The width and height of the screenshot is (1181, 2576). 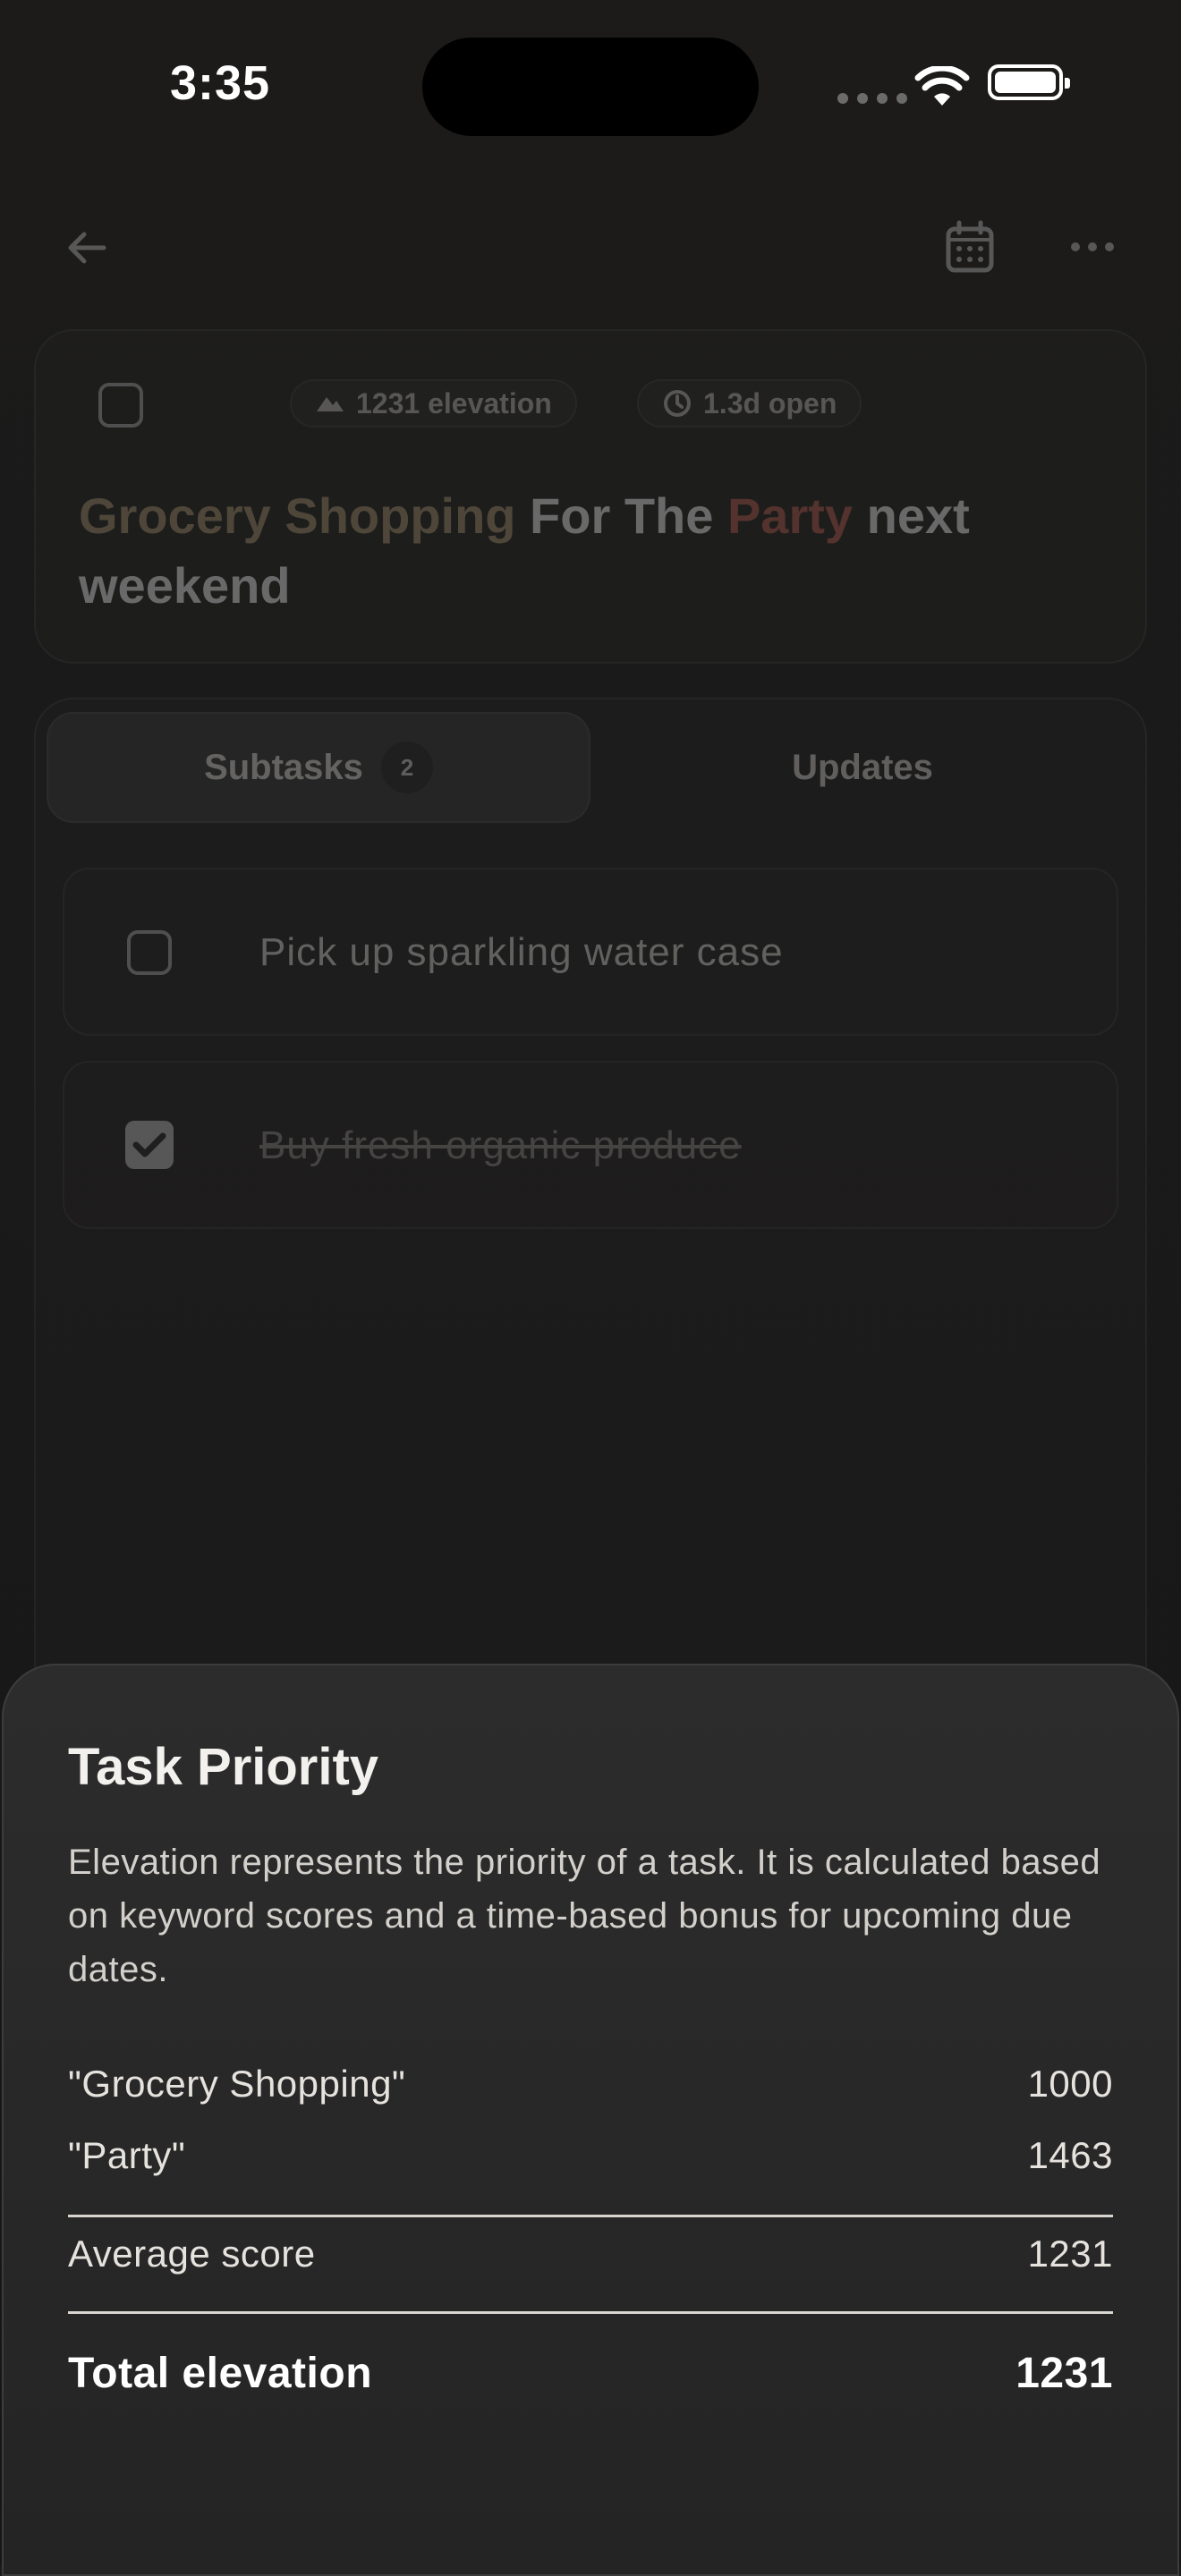 I want to click on average-score-label: Average score, so click(x=192, y=2254).